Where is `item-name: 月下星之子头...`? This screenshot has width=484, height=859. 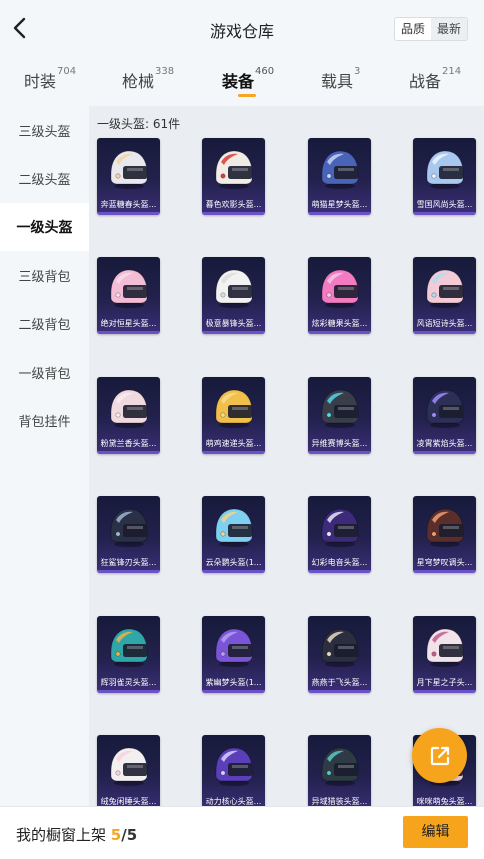 item-name: 月下星之子头... is located at coordinates (444, 682).